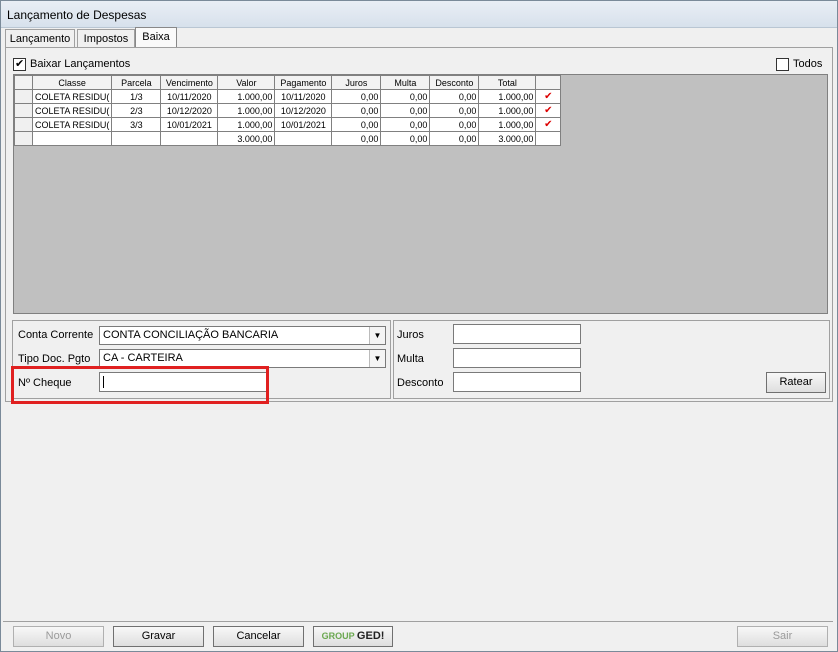 Image resolution: width=838 pixels, height=652 pixels. Describe the element at coordinates (246, 138) in the screenshot. I see `total-valor: 3.000,00` at that location.